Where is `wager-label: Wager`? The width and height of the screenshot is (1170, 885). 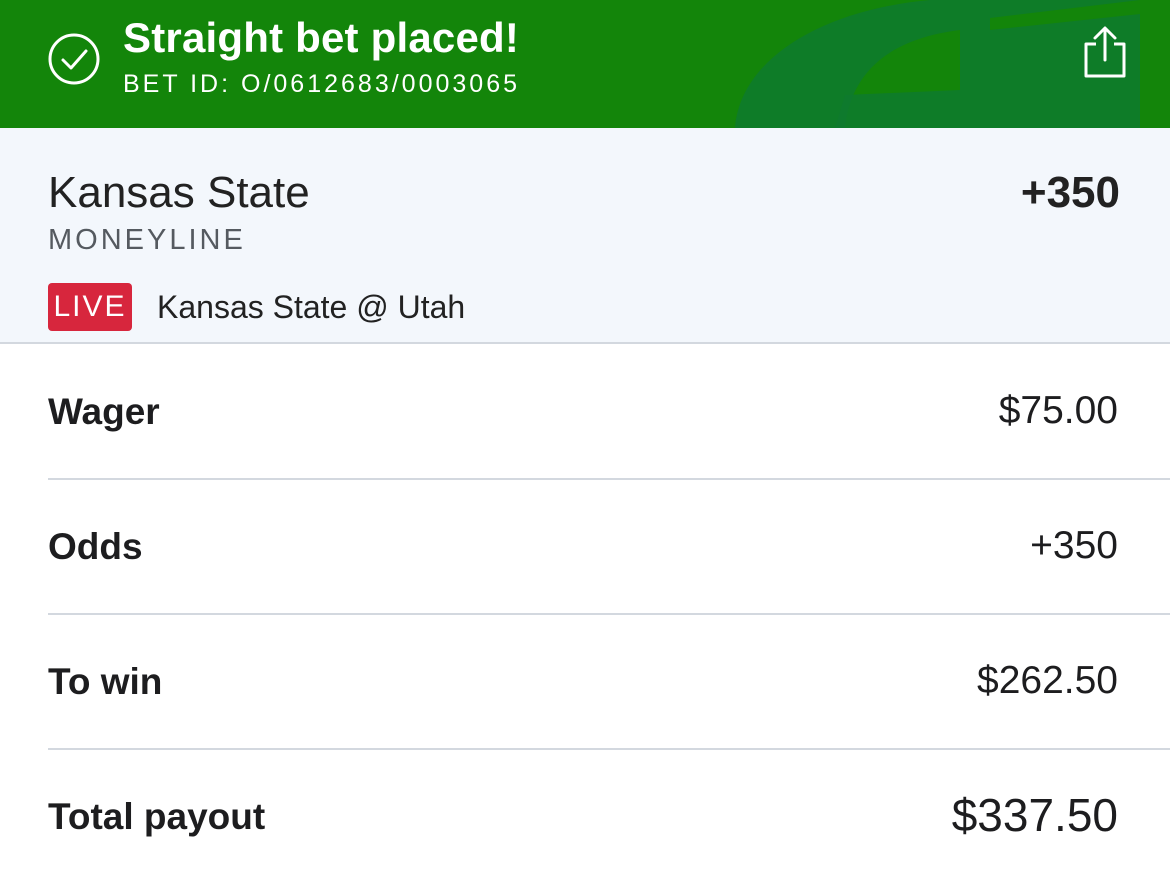
wager-label: Wager is located at coordinates (104, 411).